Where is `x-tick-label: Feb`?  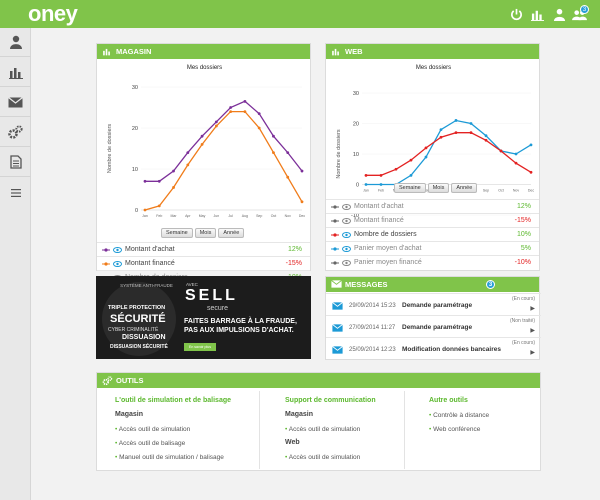 x-tick-label: Feb is located at coordinates (159, 216).